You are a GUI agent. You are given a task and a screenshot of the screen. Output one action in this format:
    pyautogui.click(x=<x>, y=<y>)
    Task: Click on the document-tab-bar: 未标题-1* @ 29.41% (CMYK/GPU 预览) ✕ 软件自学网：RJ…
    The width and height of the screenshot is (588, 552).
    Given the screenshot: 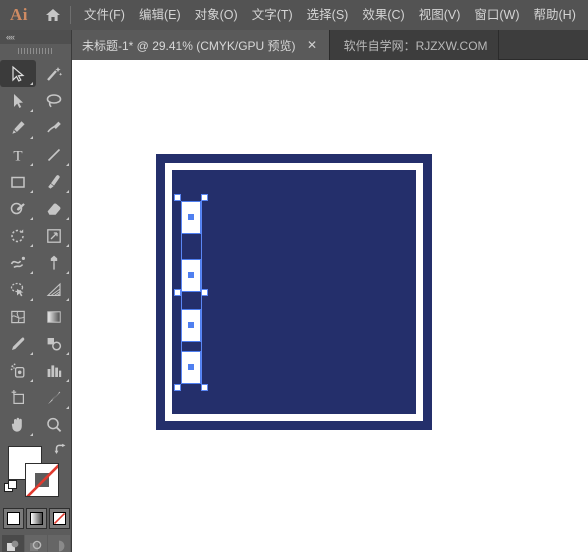 What is the action you would take?
    pyautogui.click(x=330, y=45)
    